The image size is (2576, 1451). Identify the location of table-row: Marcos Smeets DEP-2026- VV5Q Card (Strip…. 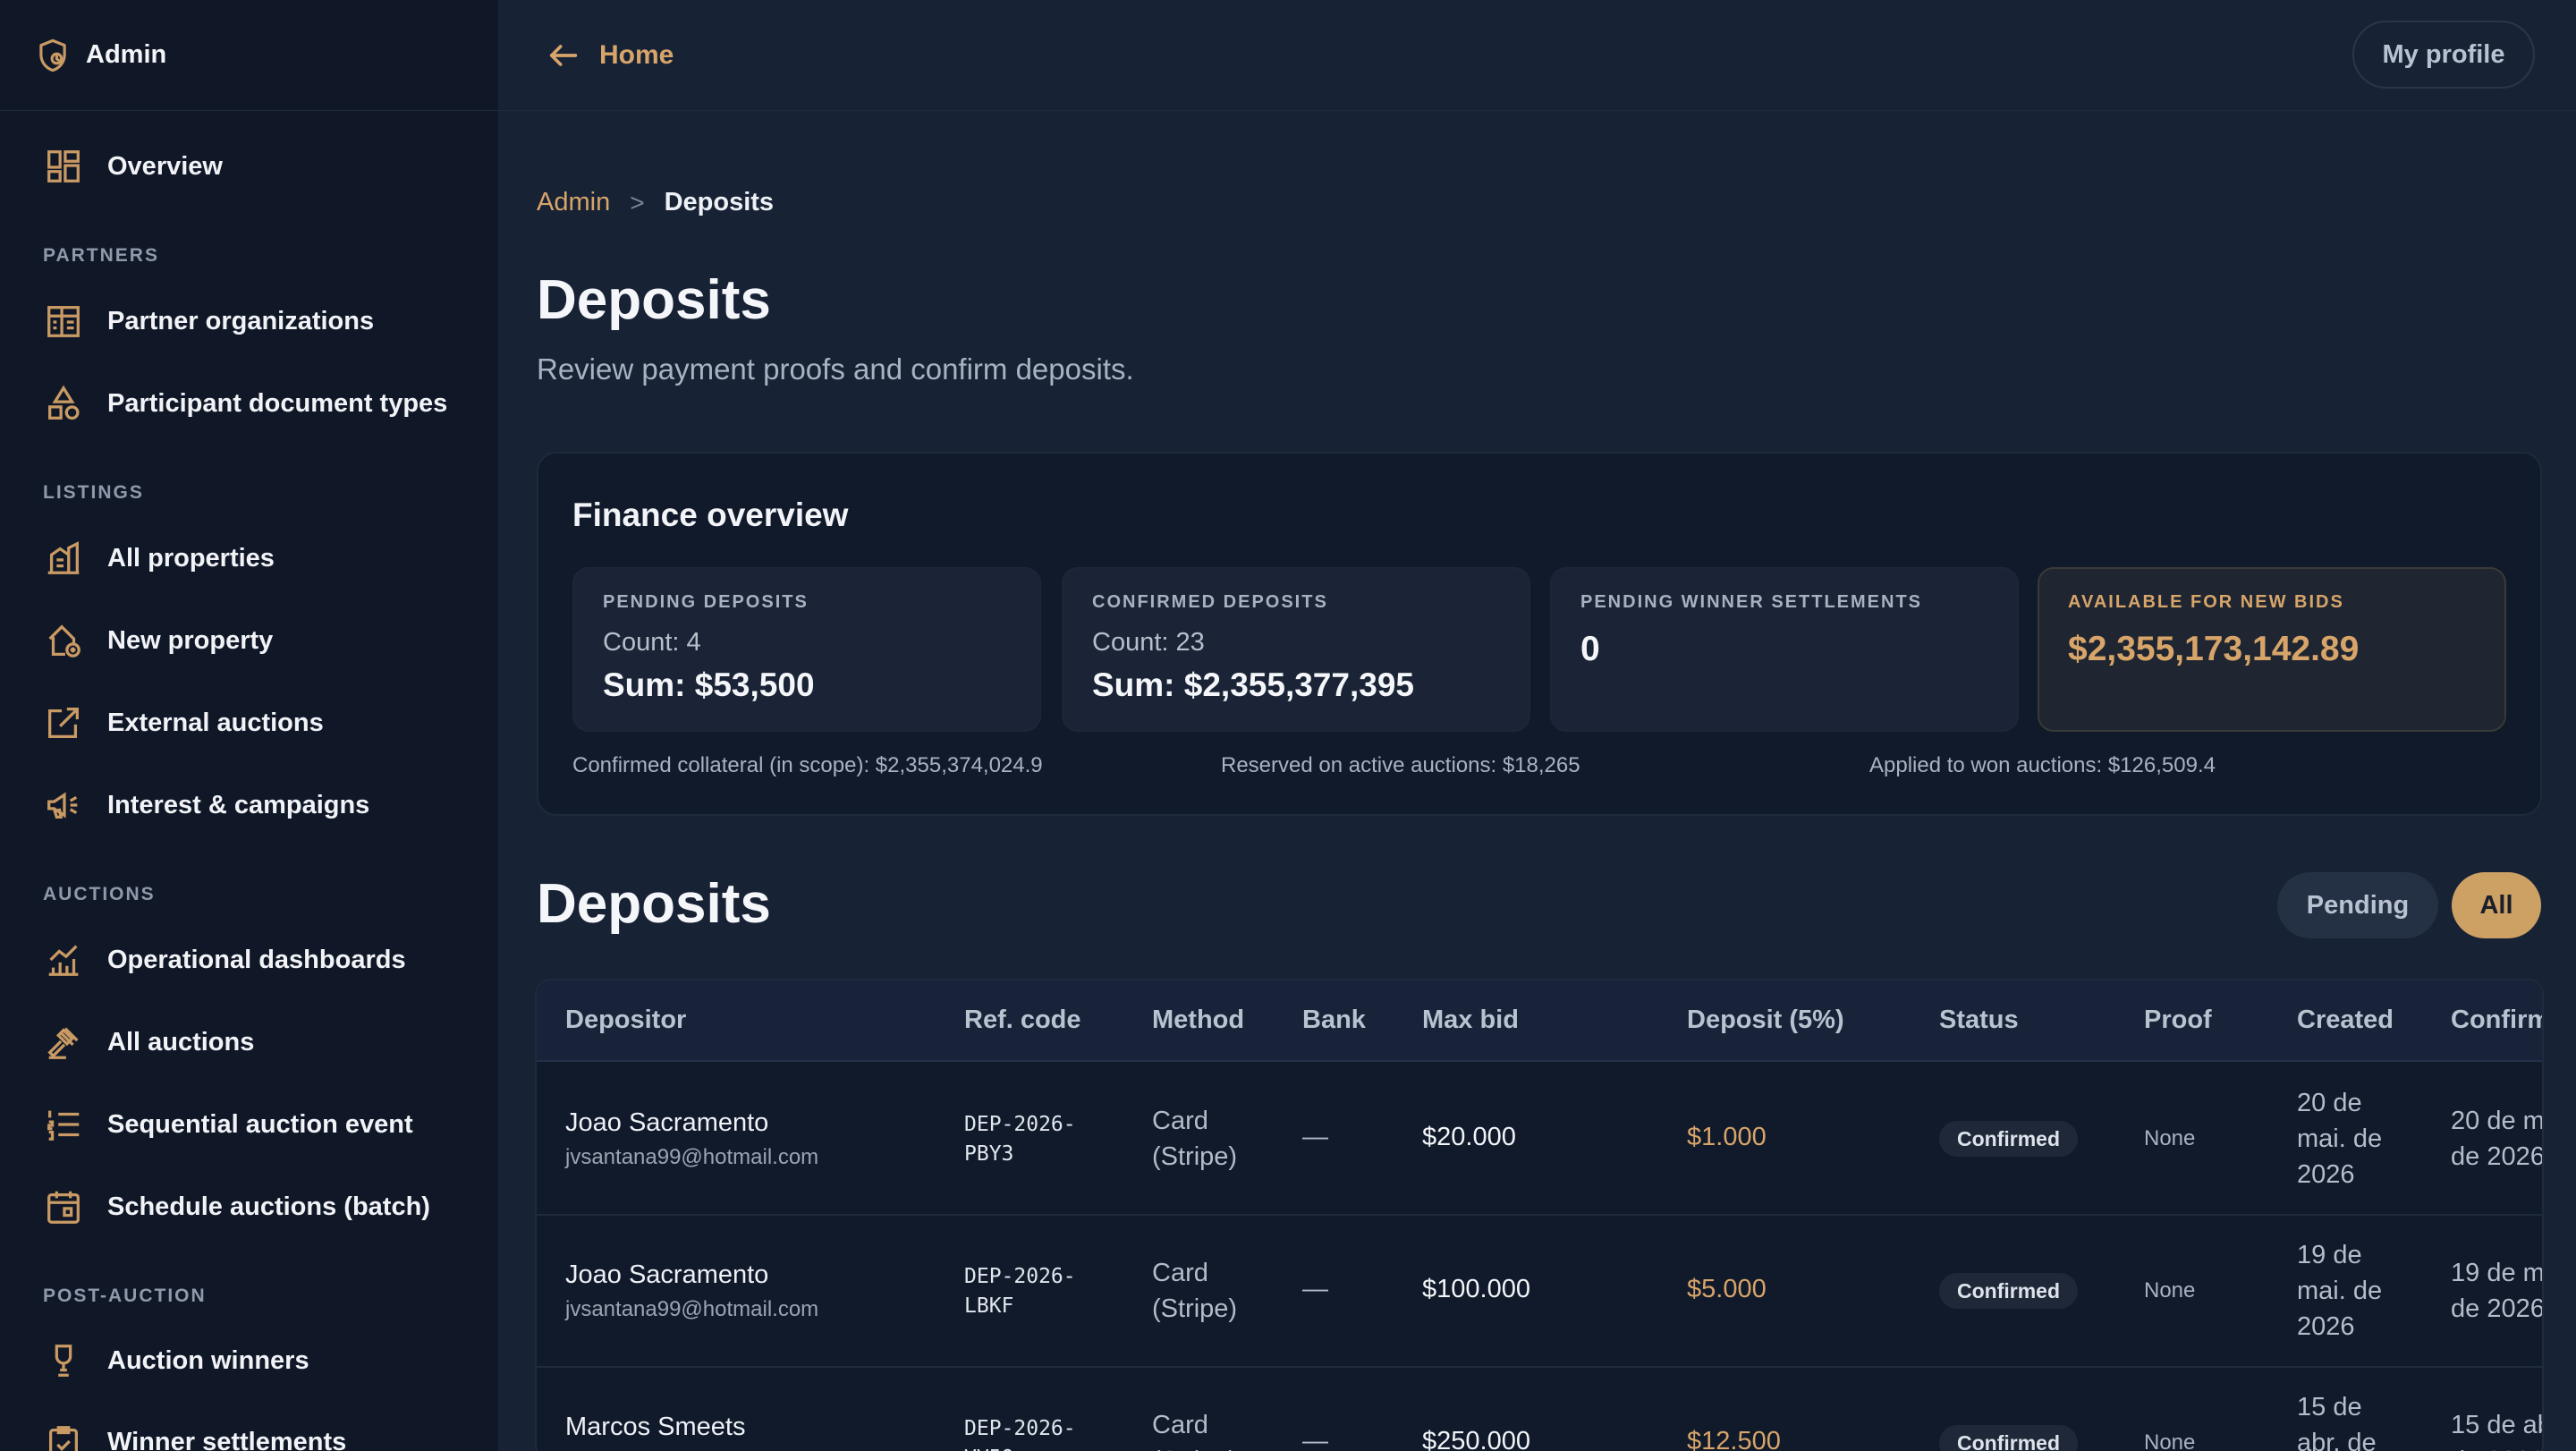
(1539, 1409).